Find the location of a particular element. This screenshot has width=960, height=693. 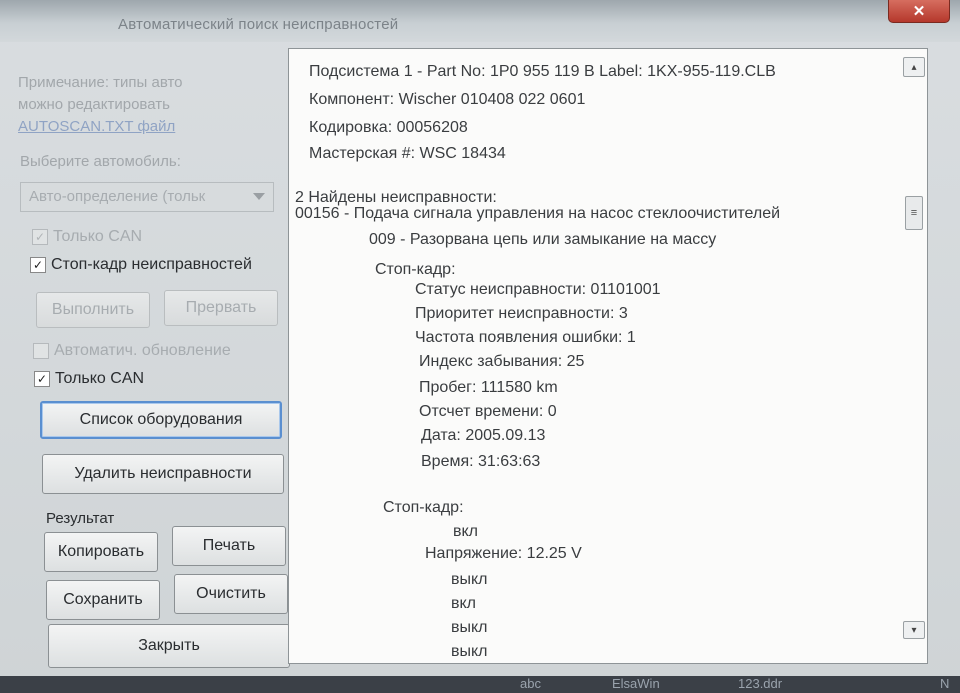

close-icon: ✕ is located at coordinates (919, 11).